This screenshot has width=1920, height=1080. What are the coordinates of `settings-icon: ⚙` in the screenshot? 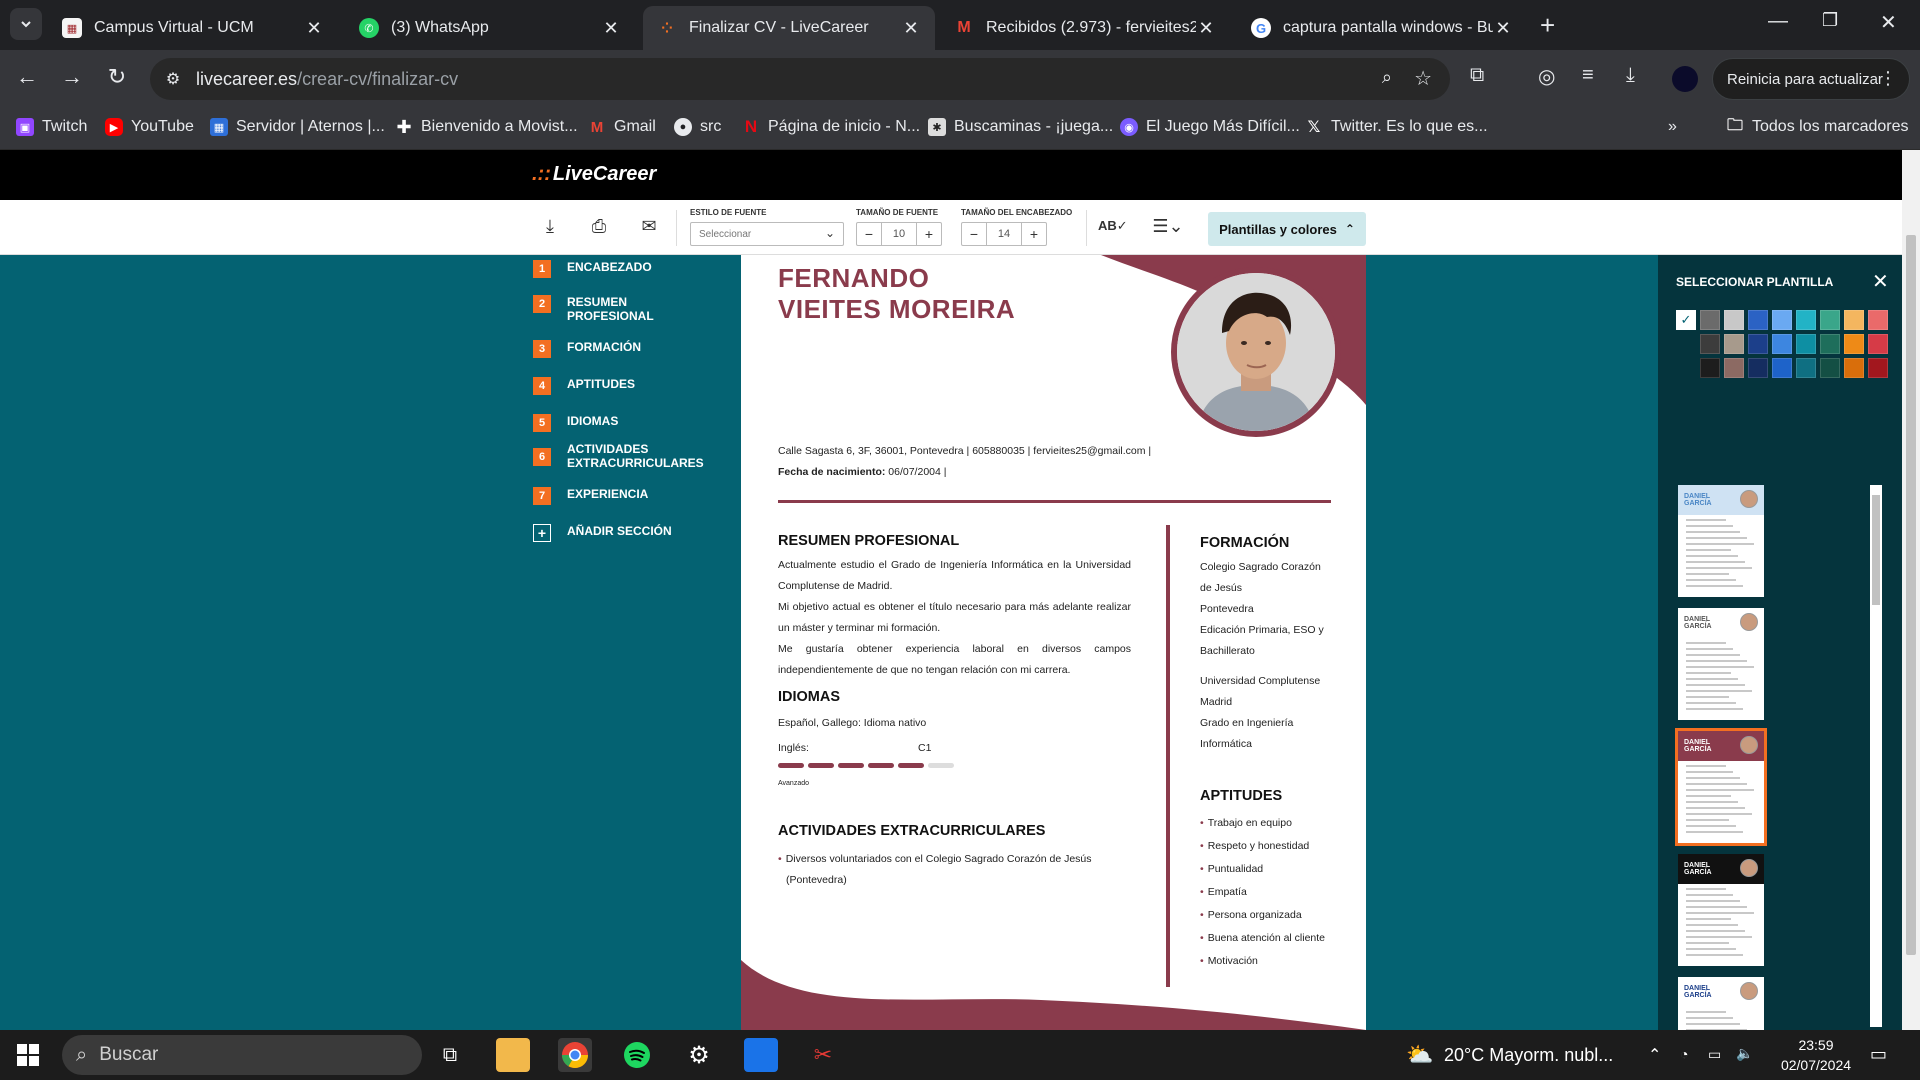 It's located at (699, 1055).